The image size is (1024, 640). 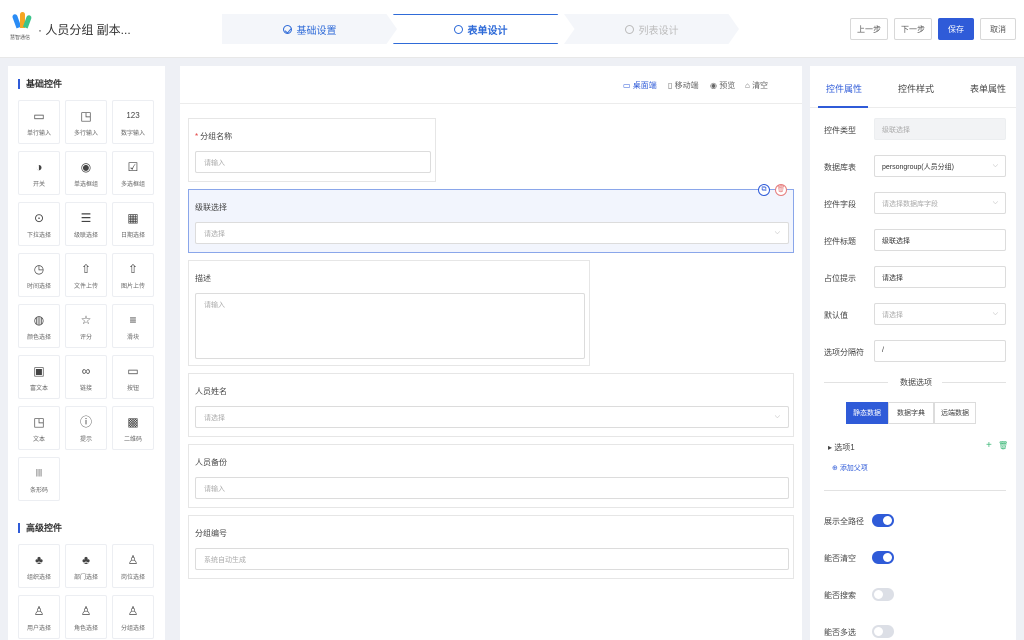 What do you see at coordinates (39, 560) in the screenshot?
I see `org-icon: ♣` at bounding box center [39, 560].